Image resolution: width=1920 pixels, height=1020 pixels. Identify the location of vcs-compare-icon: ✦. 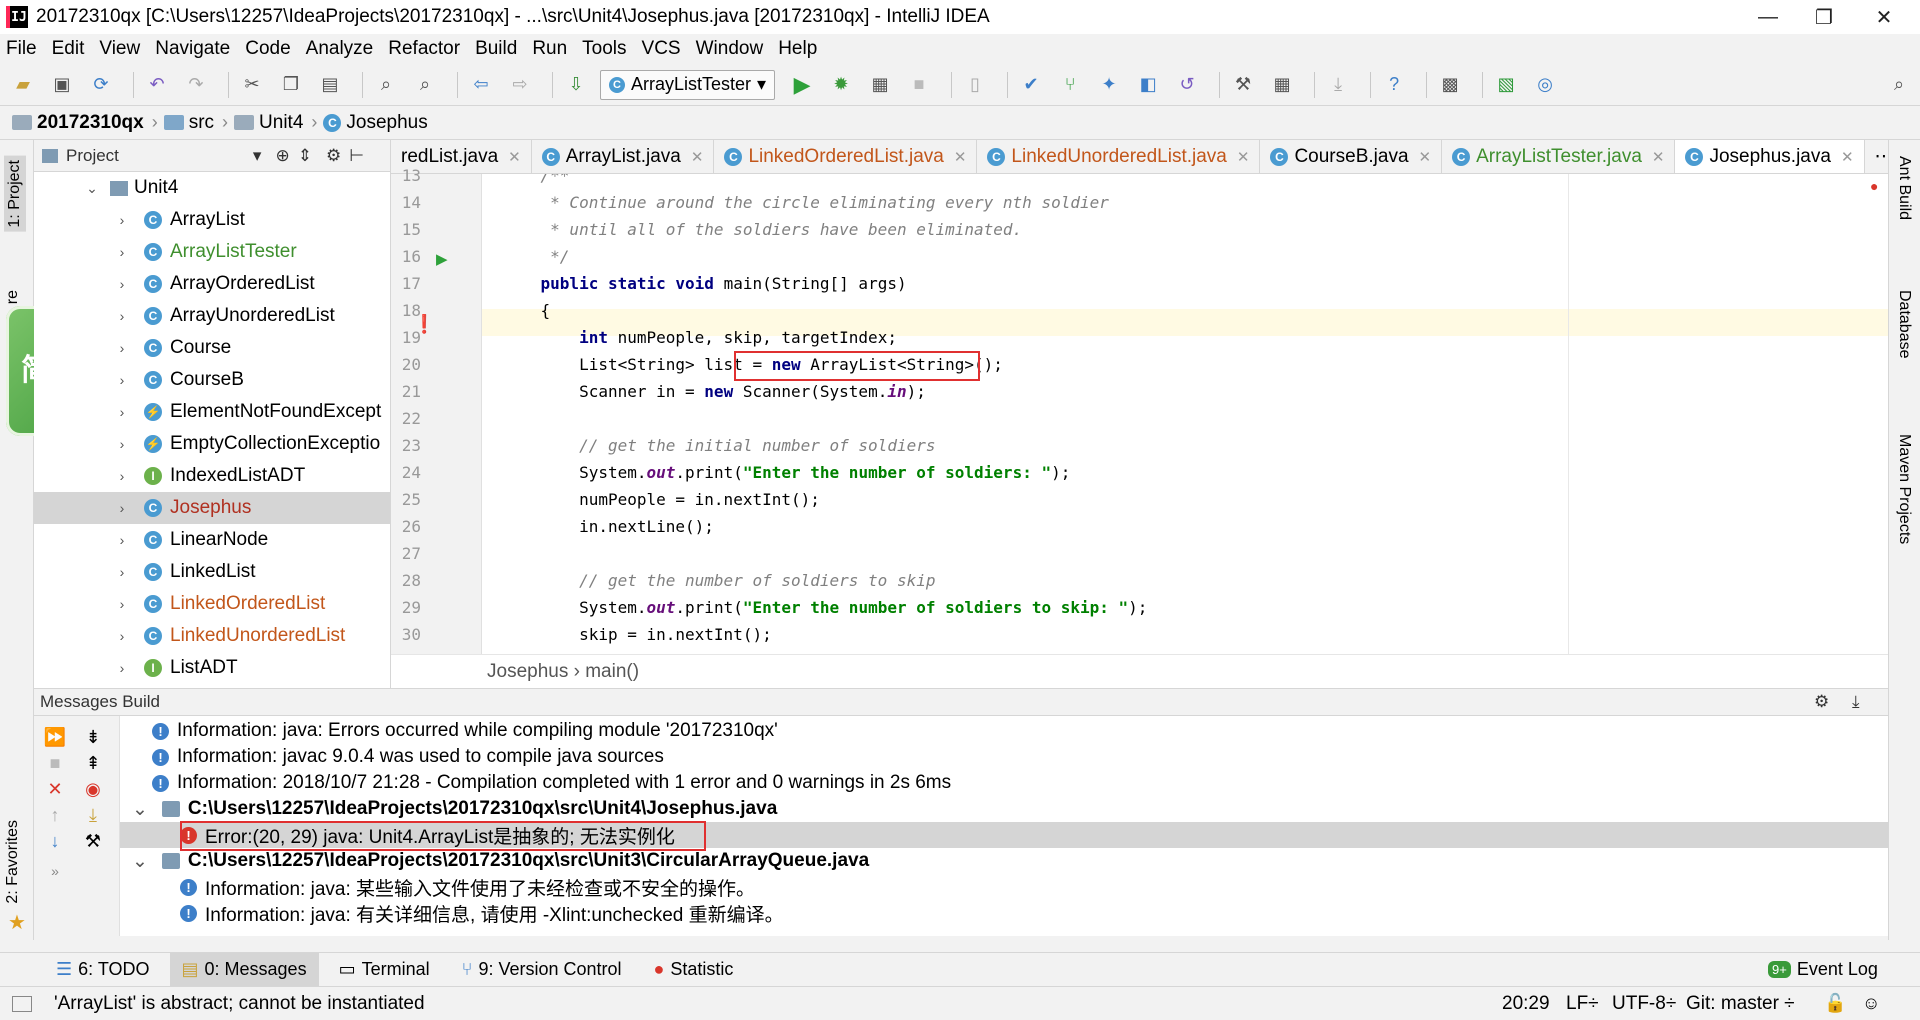
(1109, 85).